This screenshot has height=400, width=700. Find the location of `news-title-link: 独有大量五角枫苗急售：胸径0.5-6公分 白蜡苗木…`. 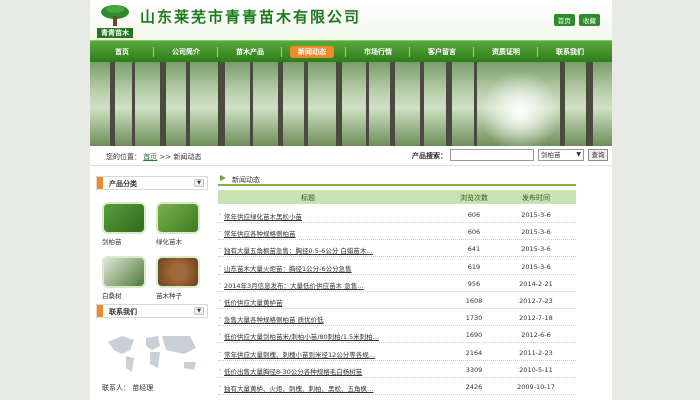

news-title-link: 独有大量五角枫苗急售：胸径0.5-6公分 白蜡苗木… is located at coordinates (314, 250).